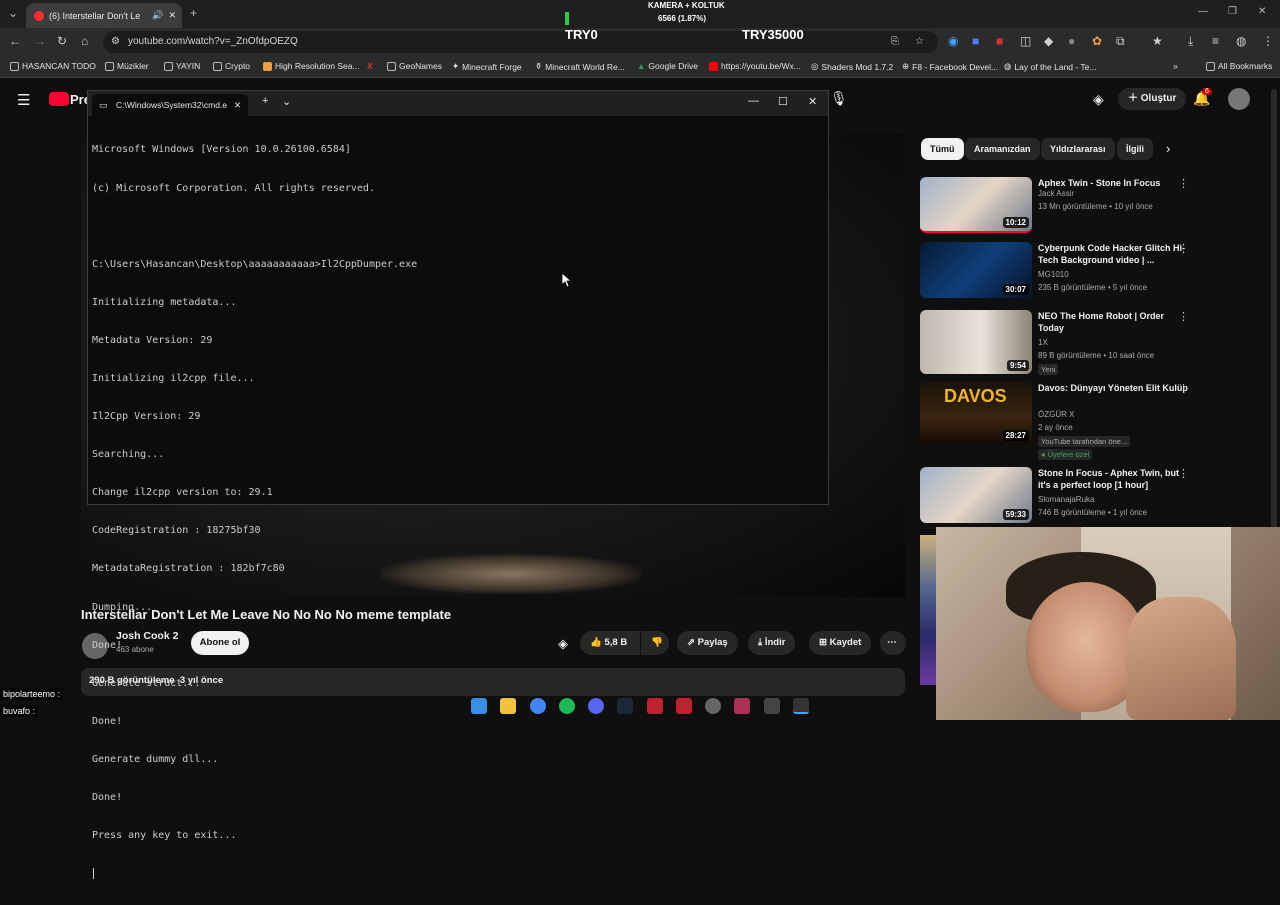 This screenshot has height=905, width=1280. Describe the element at coordinates (840, 643) in the screenshot. I see `save-button: ⊞ Kaydet` at that location.